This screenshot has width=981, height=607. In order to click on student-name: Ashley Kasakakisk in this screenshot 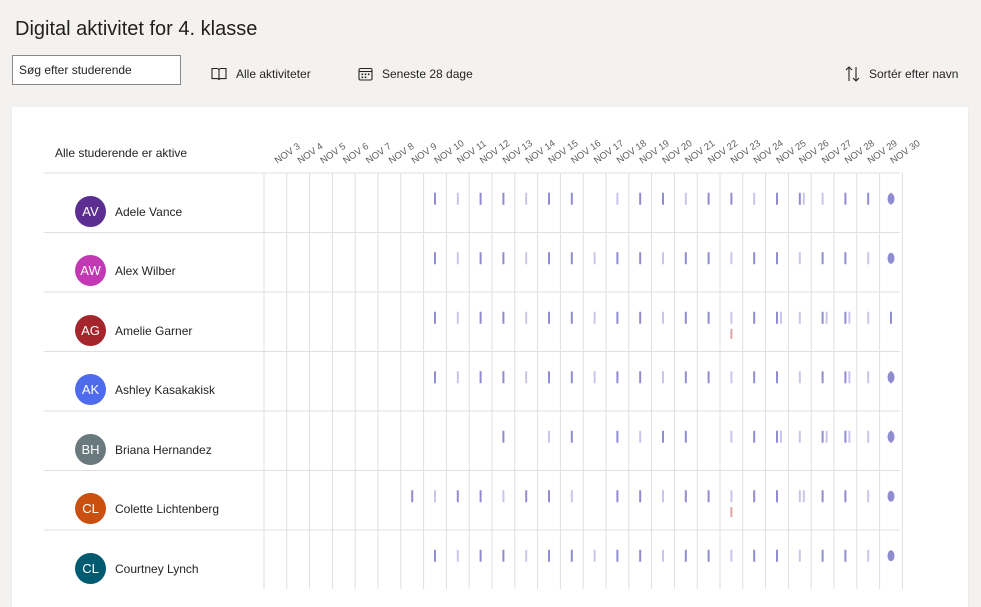, I will do `click(165, 390)`.